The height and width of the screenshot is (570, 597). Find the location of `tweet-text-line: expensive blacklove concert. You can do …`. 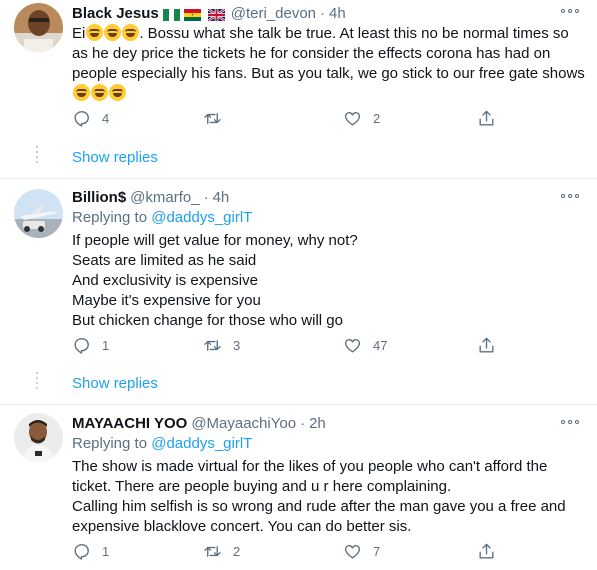

tweet-text-line: expensive blacklove concert. You can do … is located at coordinates (242, 526).